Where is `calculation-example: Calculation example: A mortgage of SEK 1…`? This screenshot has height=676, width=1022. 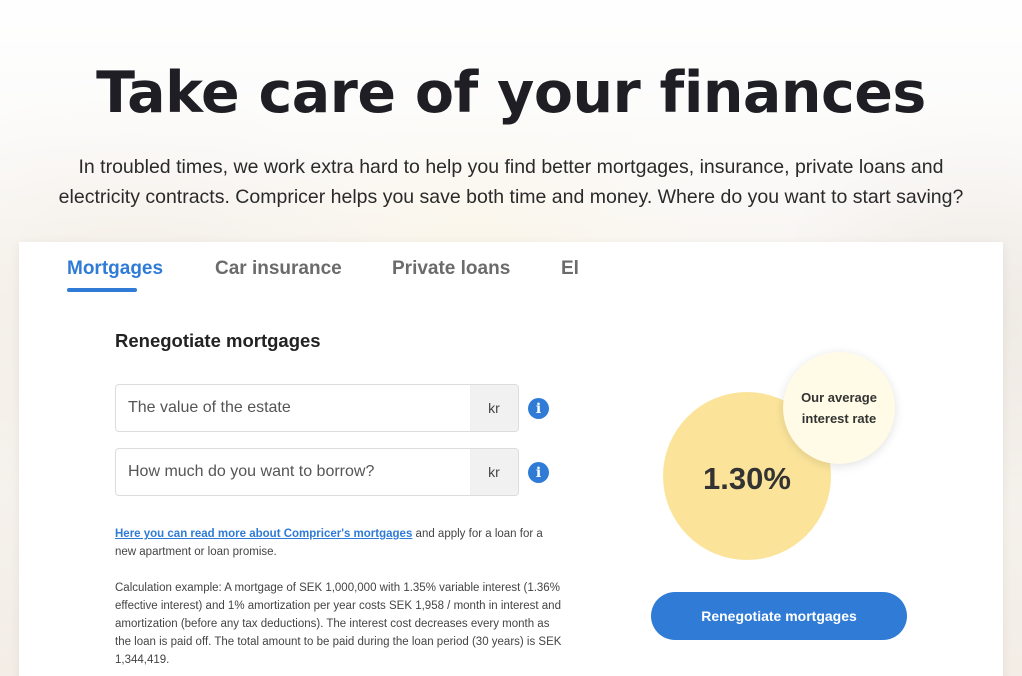
calculation-example: Calculation example: A mortgage of SEK 1… is located at coordinates (338, 624).